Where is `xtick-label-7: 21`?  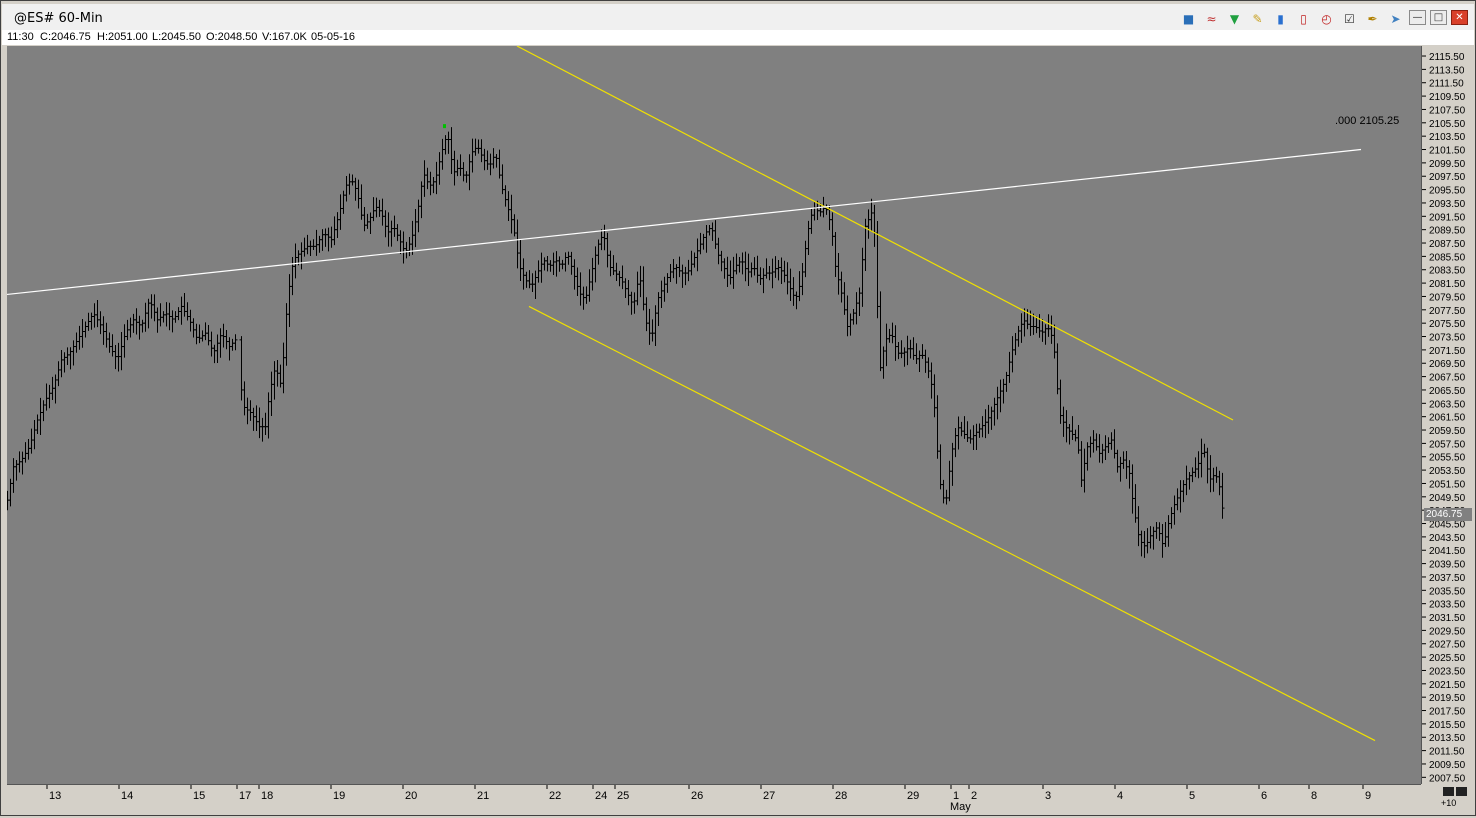
xtick-label-7: 21 is located at coordinates (483, 796).